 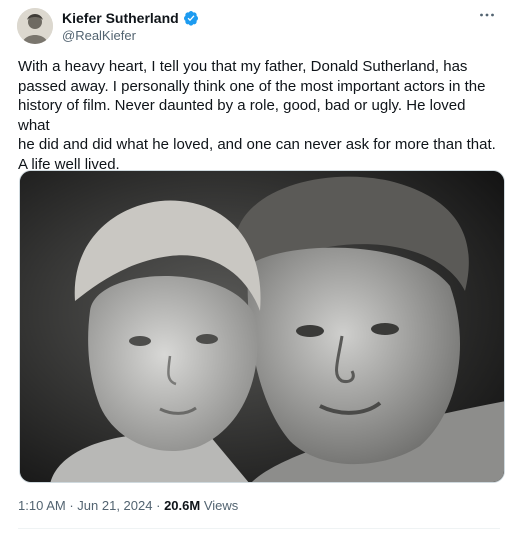 I want to click on divider, so click(x=259, y=528).